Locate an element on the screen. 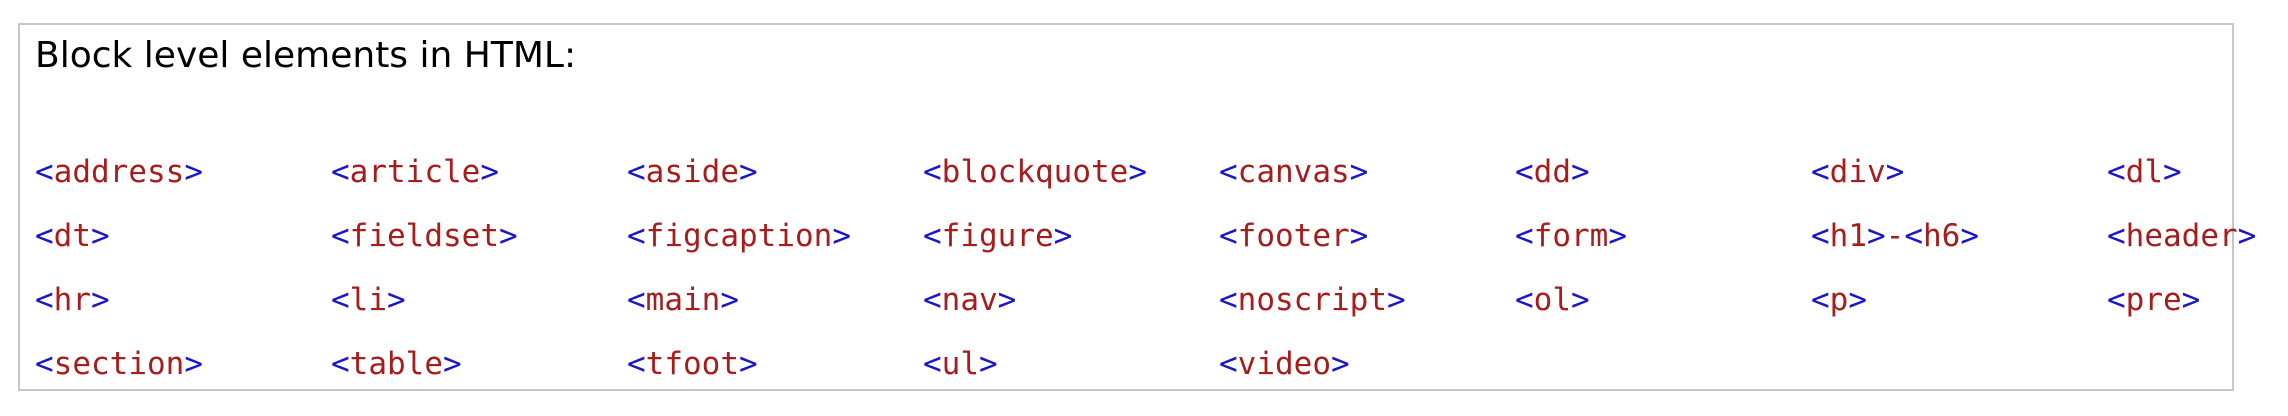 The height and width of the screenshot is (416, 2288). element-tag: <footer> is located at coordinates (1367, 236).